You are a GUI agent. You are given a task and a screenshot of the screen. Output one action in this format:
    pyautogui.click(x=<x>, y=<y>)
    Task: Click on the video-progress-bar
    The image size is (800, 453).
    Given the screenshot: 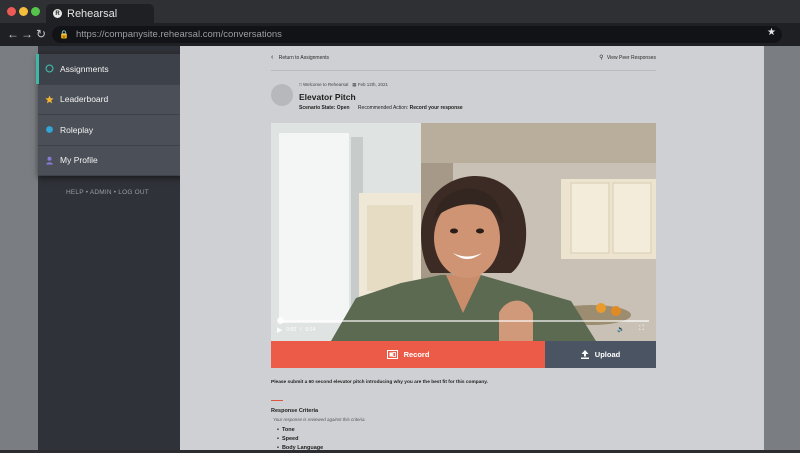 What is the action you would take?
    pyautogui.click(x=464, y=321)
    